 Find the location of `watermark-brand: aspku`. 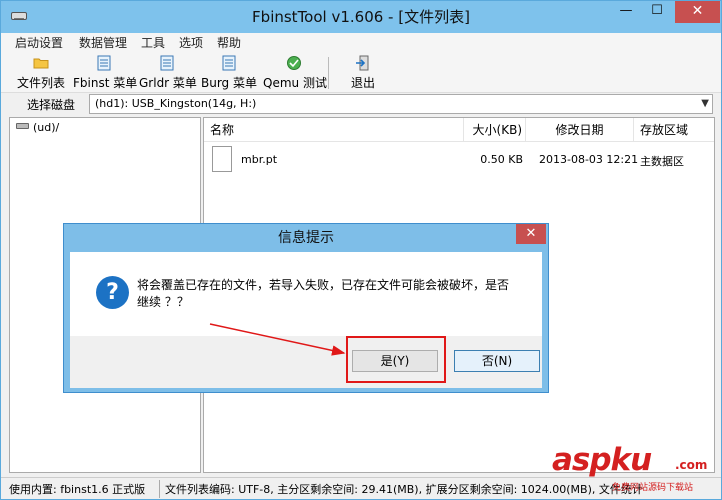

watermark-brand: aspku is located at coordinates (602, 460).